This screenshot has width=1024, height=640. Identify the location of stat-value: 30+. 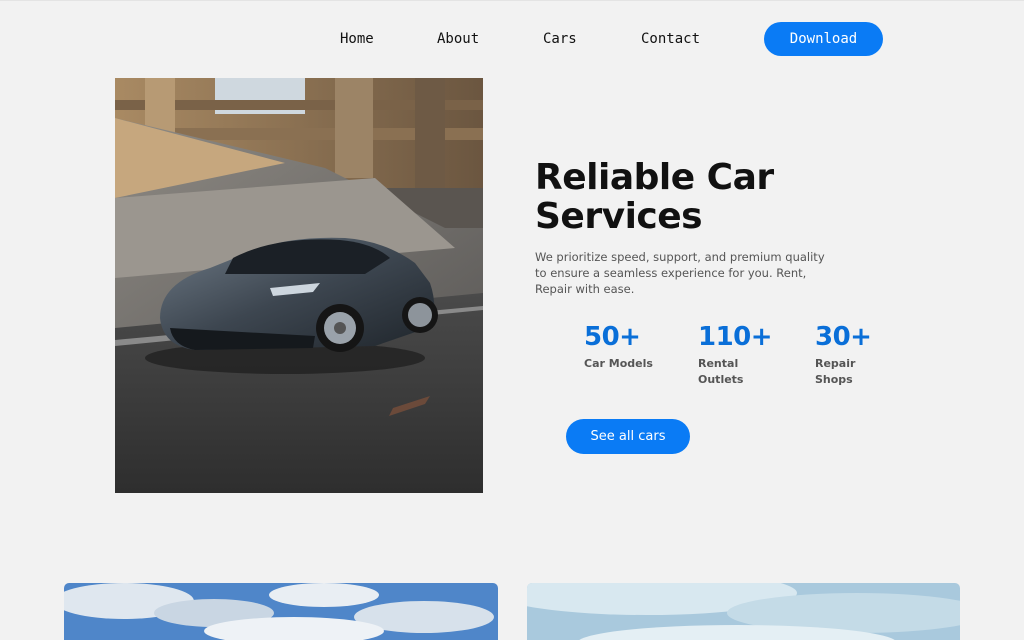
(843, 337).